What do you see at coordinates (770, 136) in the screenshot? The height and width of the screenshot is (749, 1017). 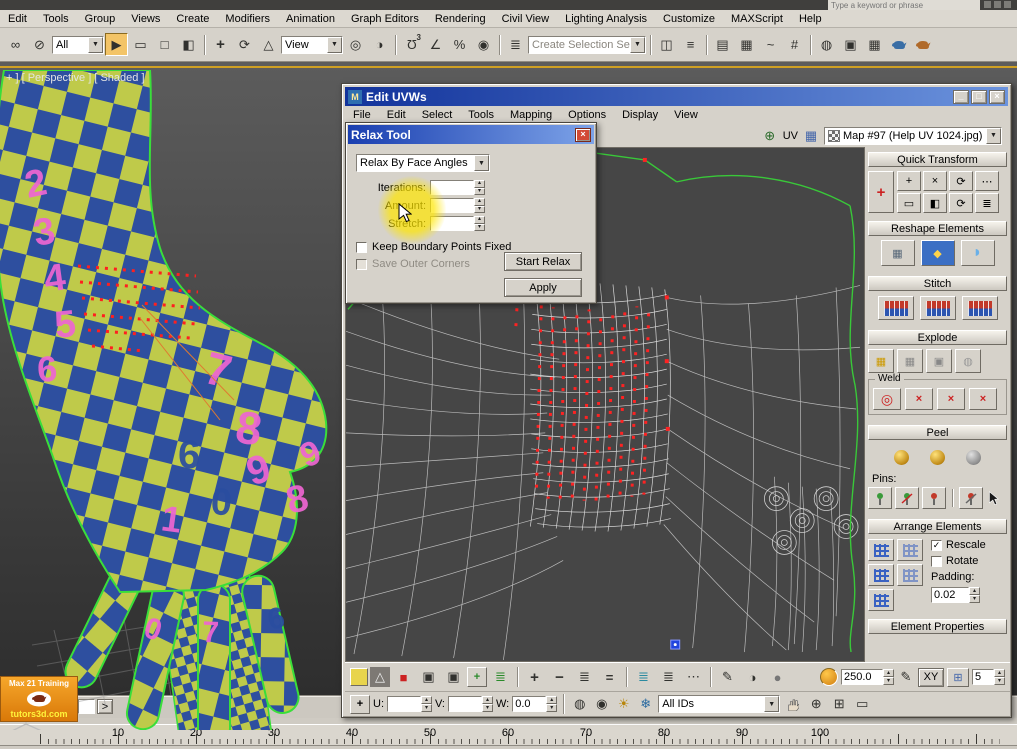 I see `show-map-icon: ⊕` at bounding box center [770, 136].